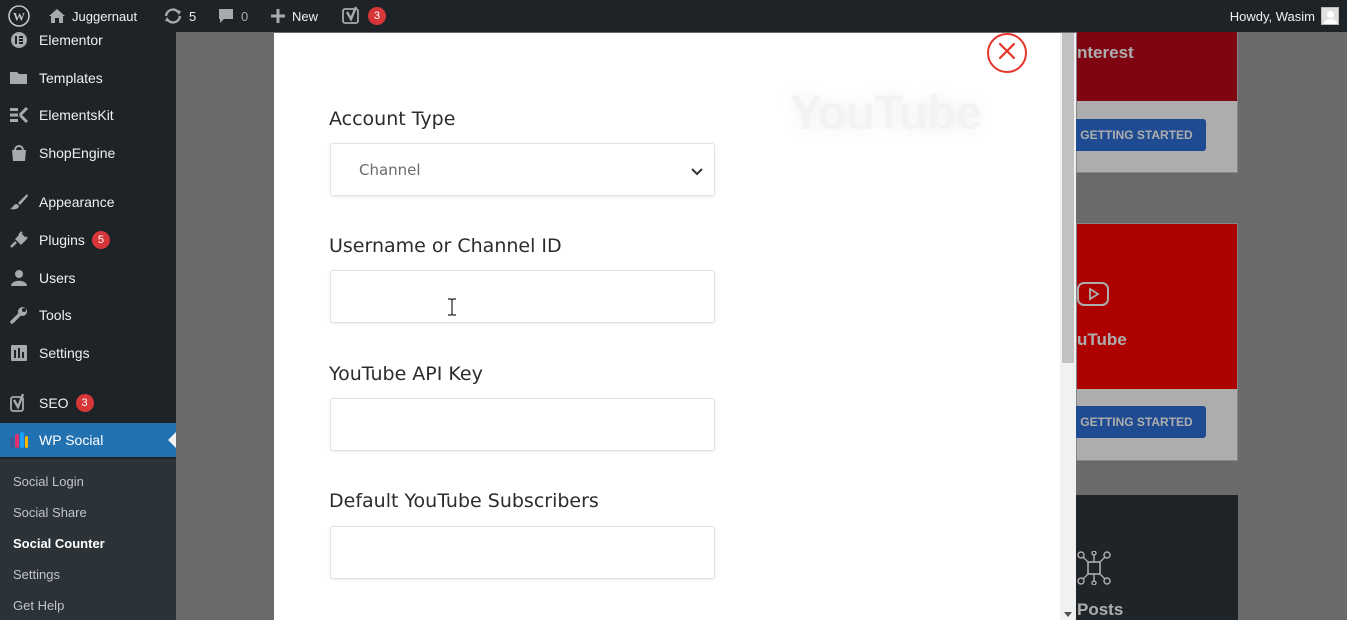  Describe the element at coordinates (100, 240) in the screenshot. I see `plugins-badge: 5` at that location.